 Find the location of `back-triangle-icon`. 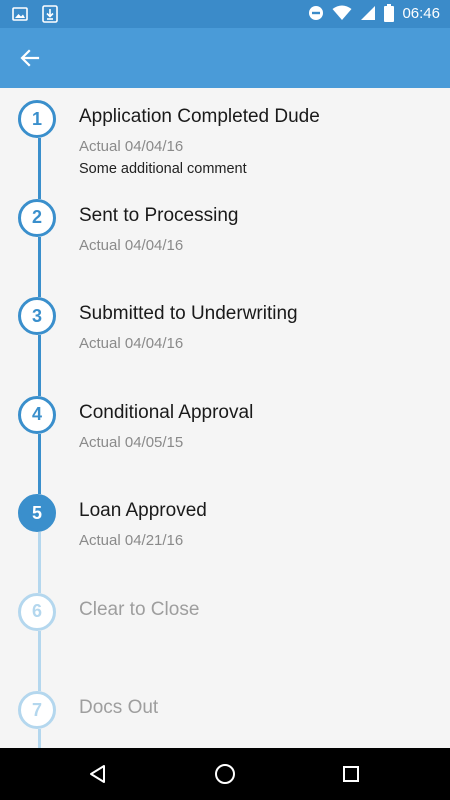

back-triangle-icon is located at coordinates (97, 774).